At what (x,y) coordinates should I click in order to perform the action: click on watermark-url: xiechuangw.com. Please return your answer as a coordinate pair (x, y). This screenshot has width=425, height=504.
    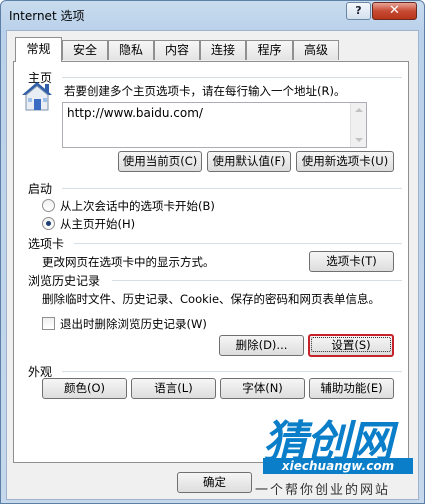
    Looking at the image, I should click on (338, 466).